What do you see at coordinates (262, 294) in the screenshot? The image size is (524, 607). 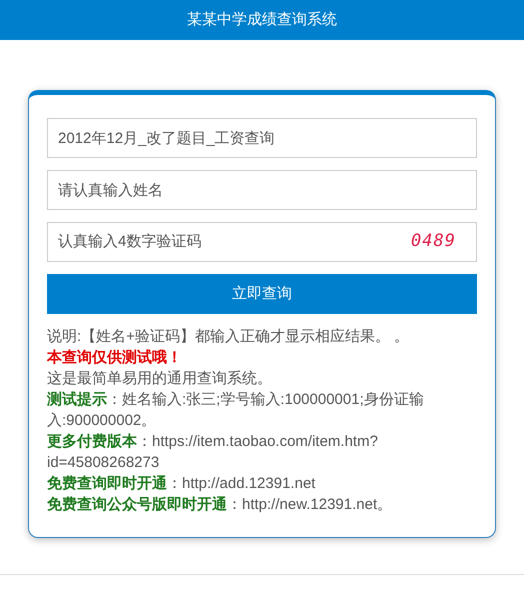 I see `submit-button: 立即查询` at bounding box center [262, 294].